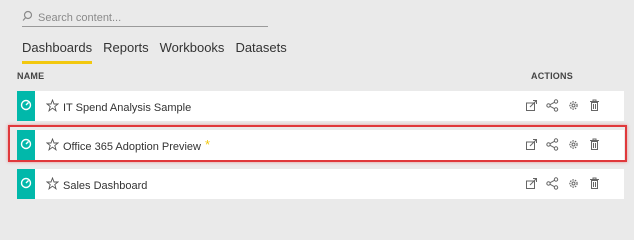 Image resolution: width=634 pixels, height=240 pixels. What do you see at coordinates (57, 52) in the screenshot?
I see `tab-dashboards: Dashboards` at bounding box center [57, 52].